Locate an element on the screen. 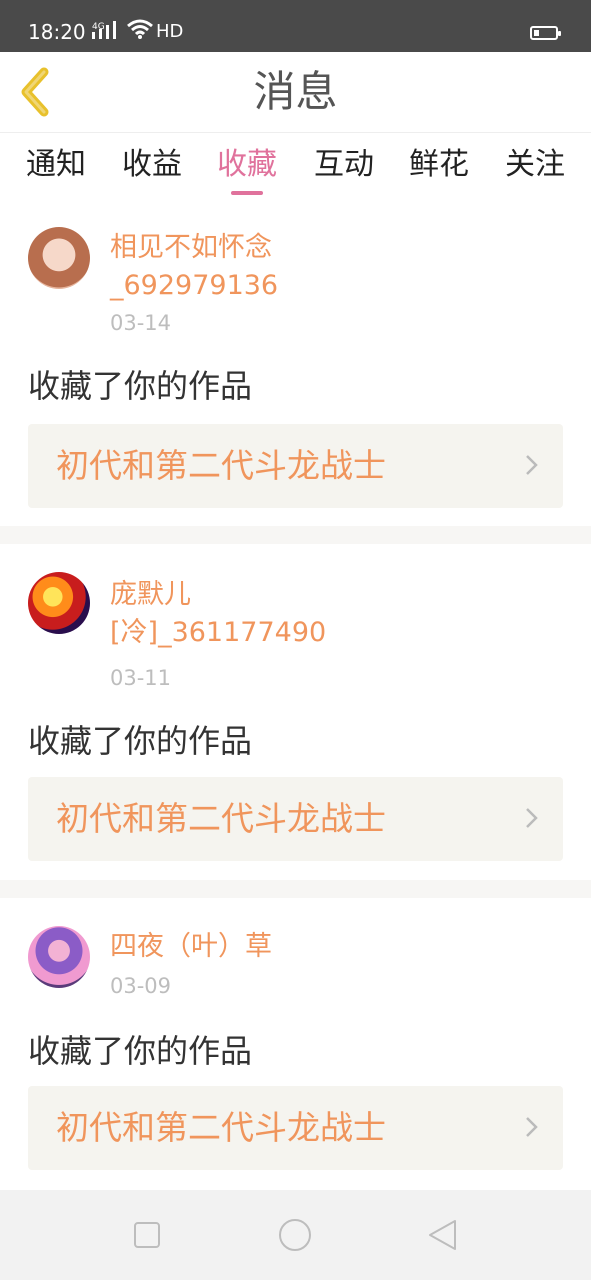  home-button is located at coordinates (295, 1235).